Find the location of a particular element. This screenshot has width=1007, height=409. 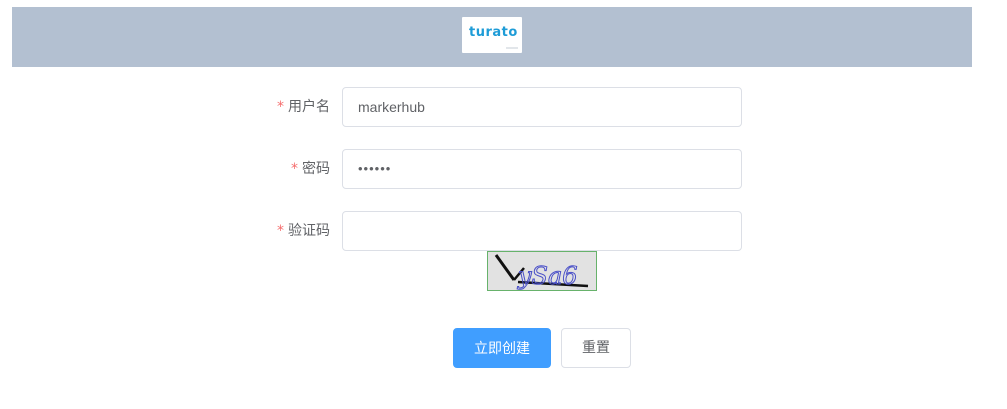

username-label: * 用户名 is located at coordinates (260, 107).